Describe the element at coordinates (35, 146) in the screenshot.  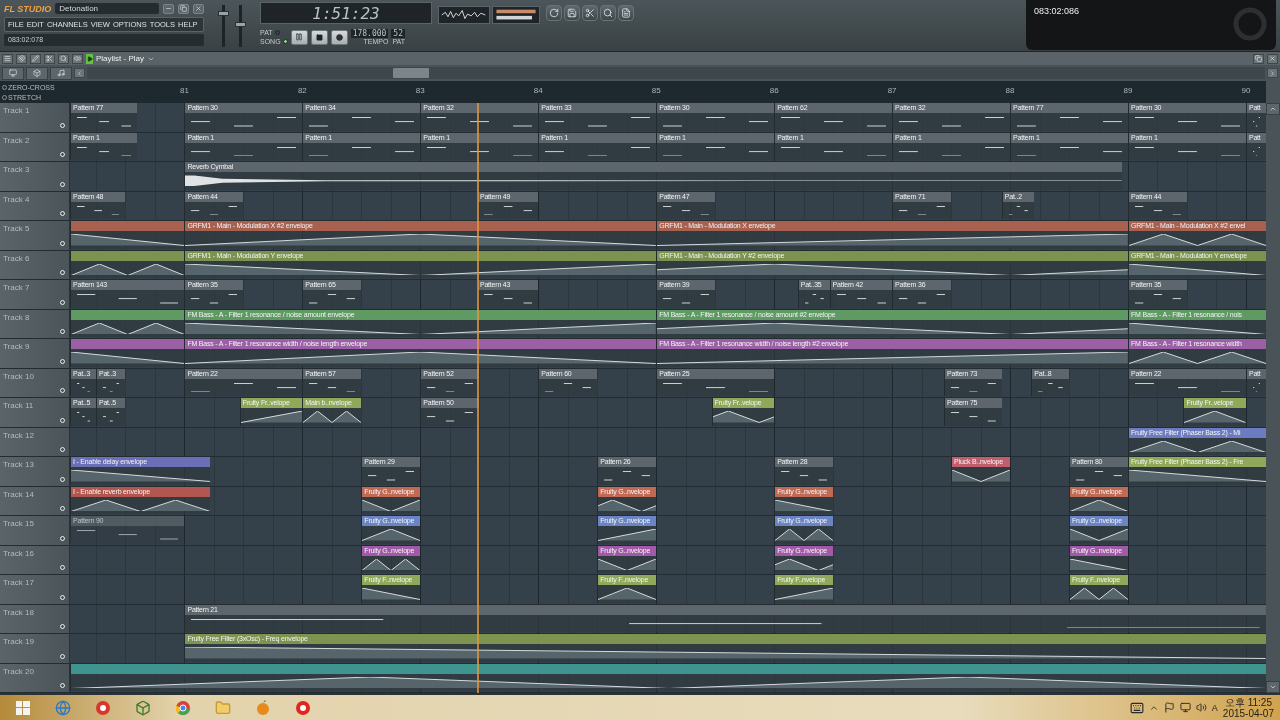
I see `track-header: Track 2` at that location.